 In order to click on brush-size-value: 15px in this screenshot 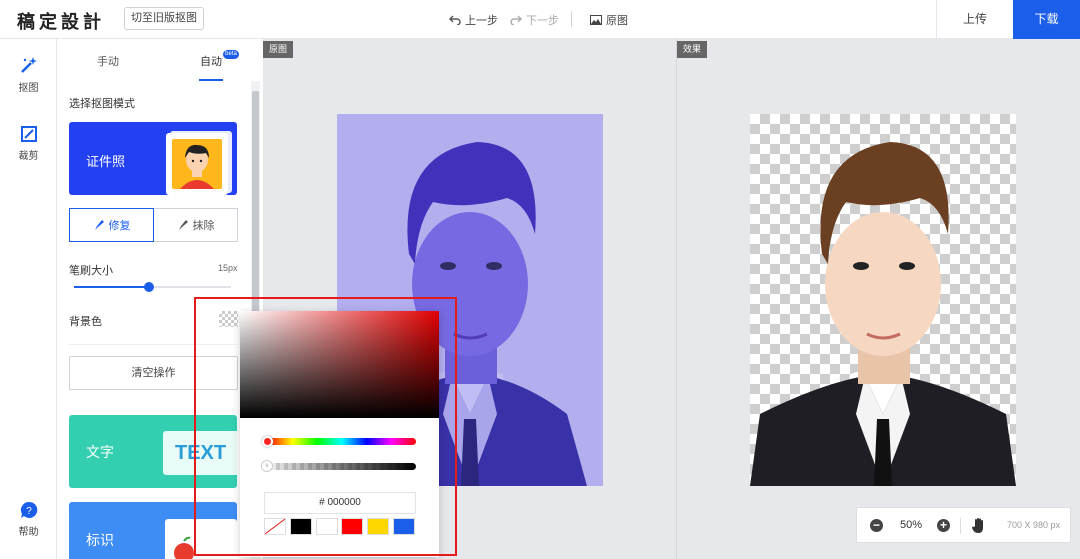, I will do `click(228, 268)`.